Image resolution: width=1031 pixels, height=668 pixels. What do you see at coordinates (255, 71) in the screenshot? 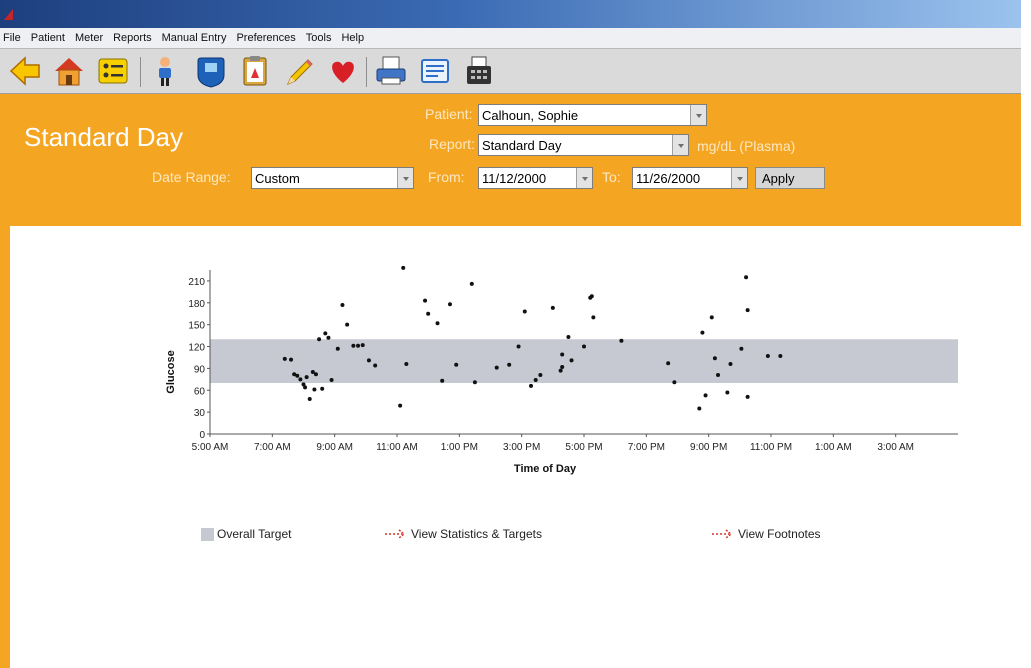
I see `clipboard-icon` at bounding box center [255, 71].